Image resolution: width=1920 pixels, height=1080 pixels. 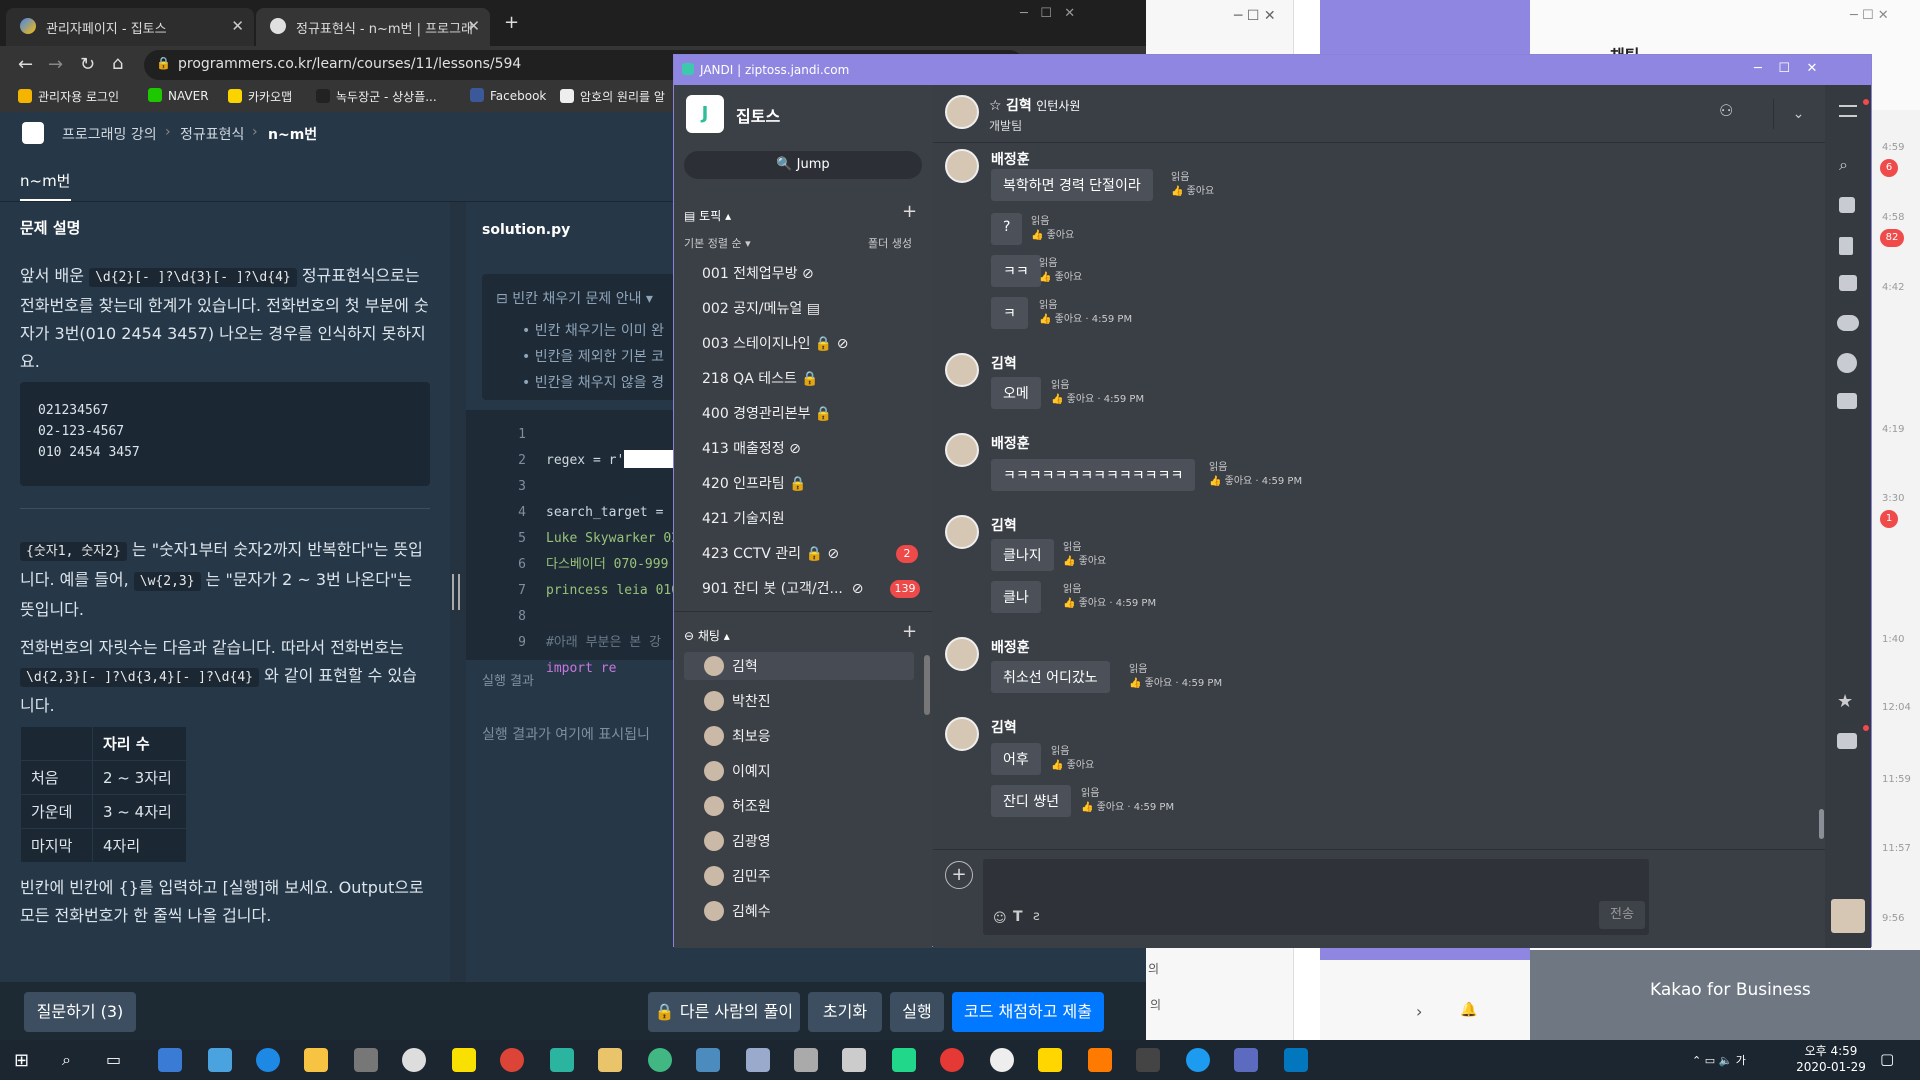 I want to click on forward-icon: →, so click(x=55, y=64).